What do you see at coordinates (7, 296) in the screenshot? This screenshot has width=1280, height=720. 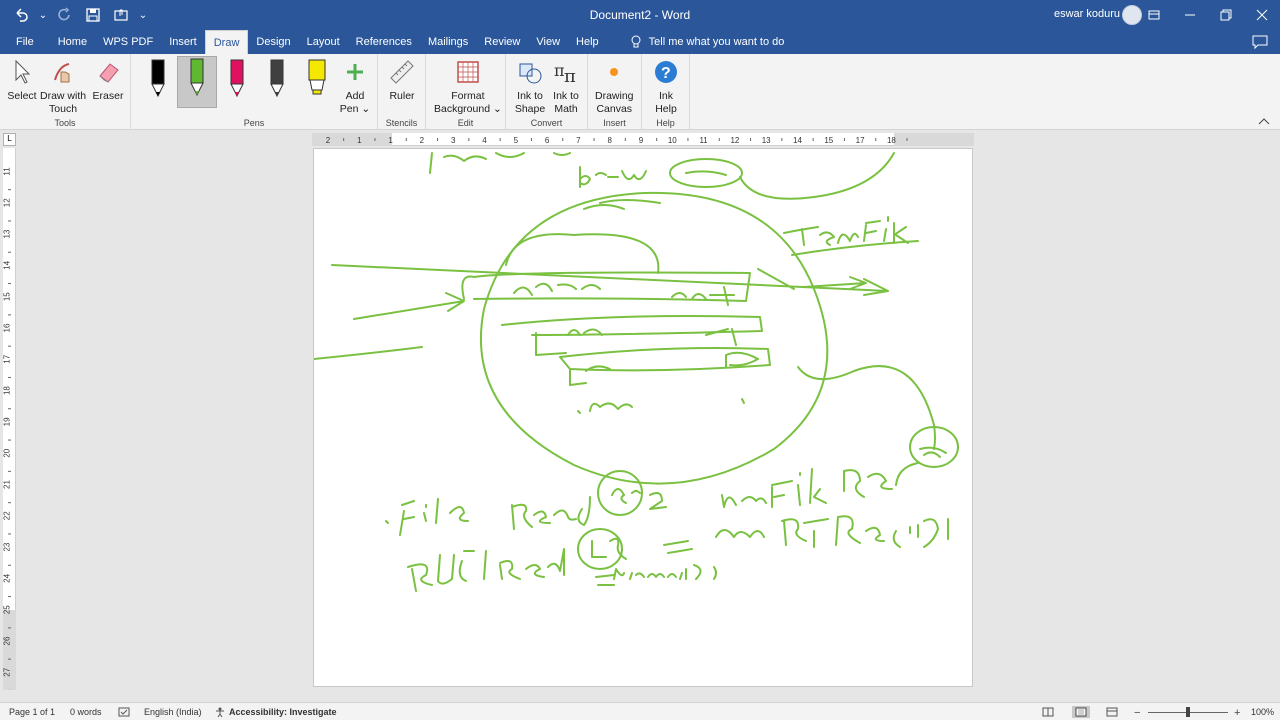 I see `ruler-label: 15` at bounding box center [7, 296].